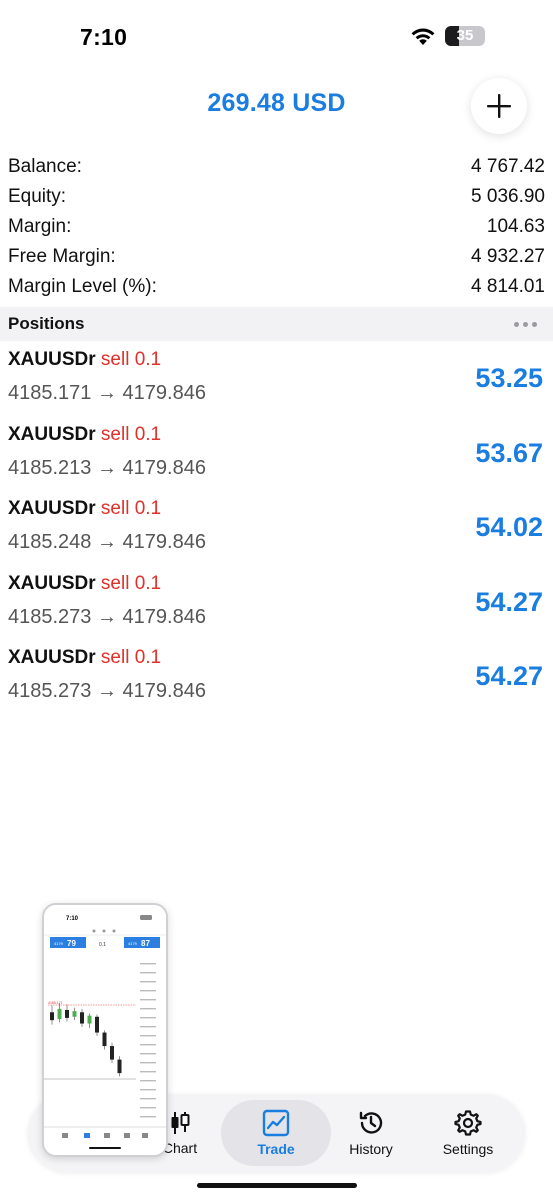 The width and height of the screenshot is (553, 1200). What do you see at coordinates (145, 943) in the screenshot?
I see `thumb-ask-big: 87` at bounding box center [145, 943].